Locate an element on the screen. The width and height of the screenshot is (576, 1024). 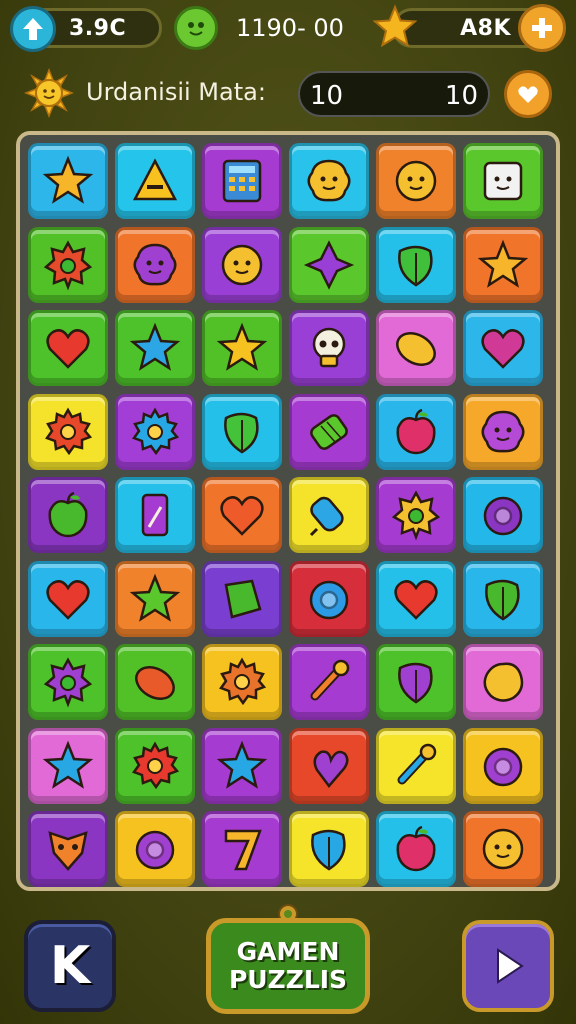
score-value: 1190- 00 is located at coordinates (290, 28).